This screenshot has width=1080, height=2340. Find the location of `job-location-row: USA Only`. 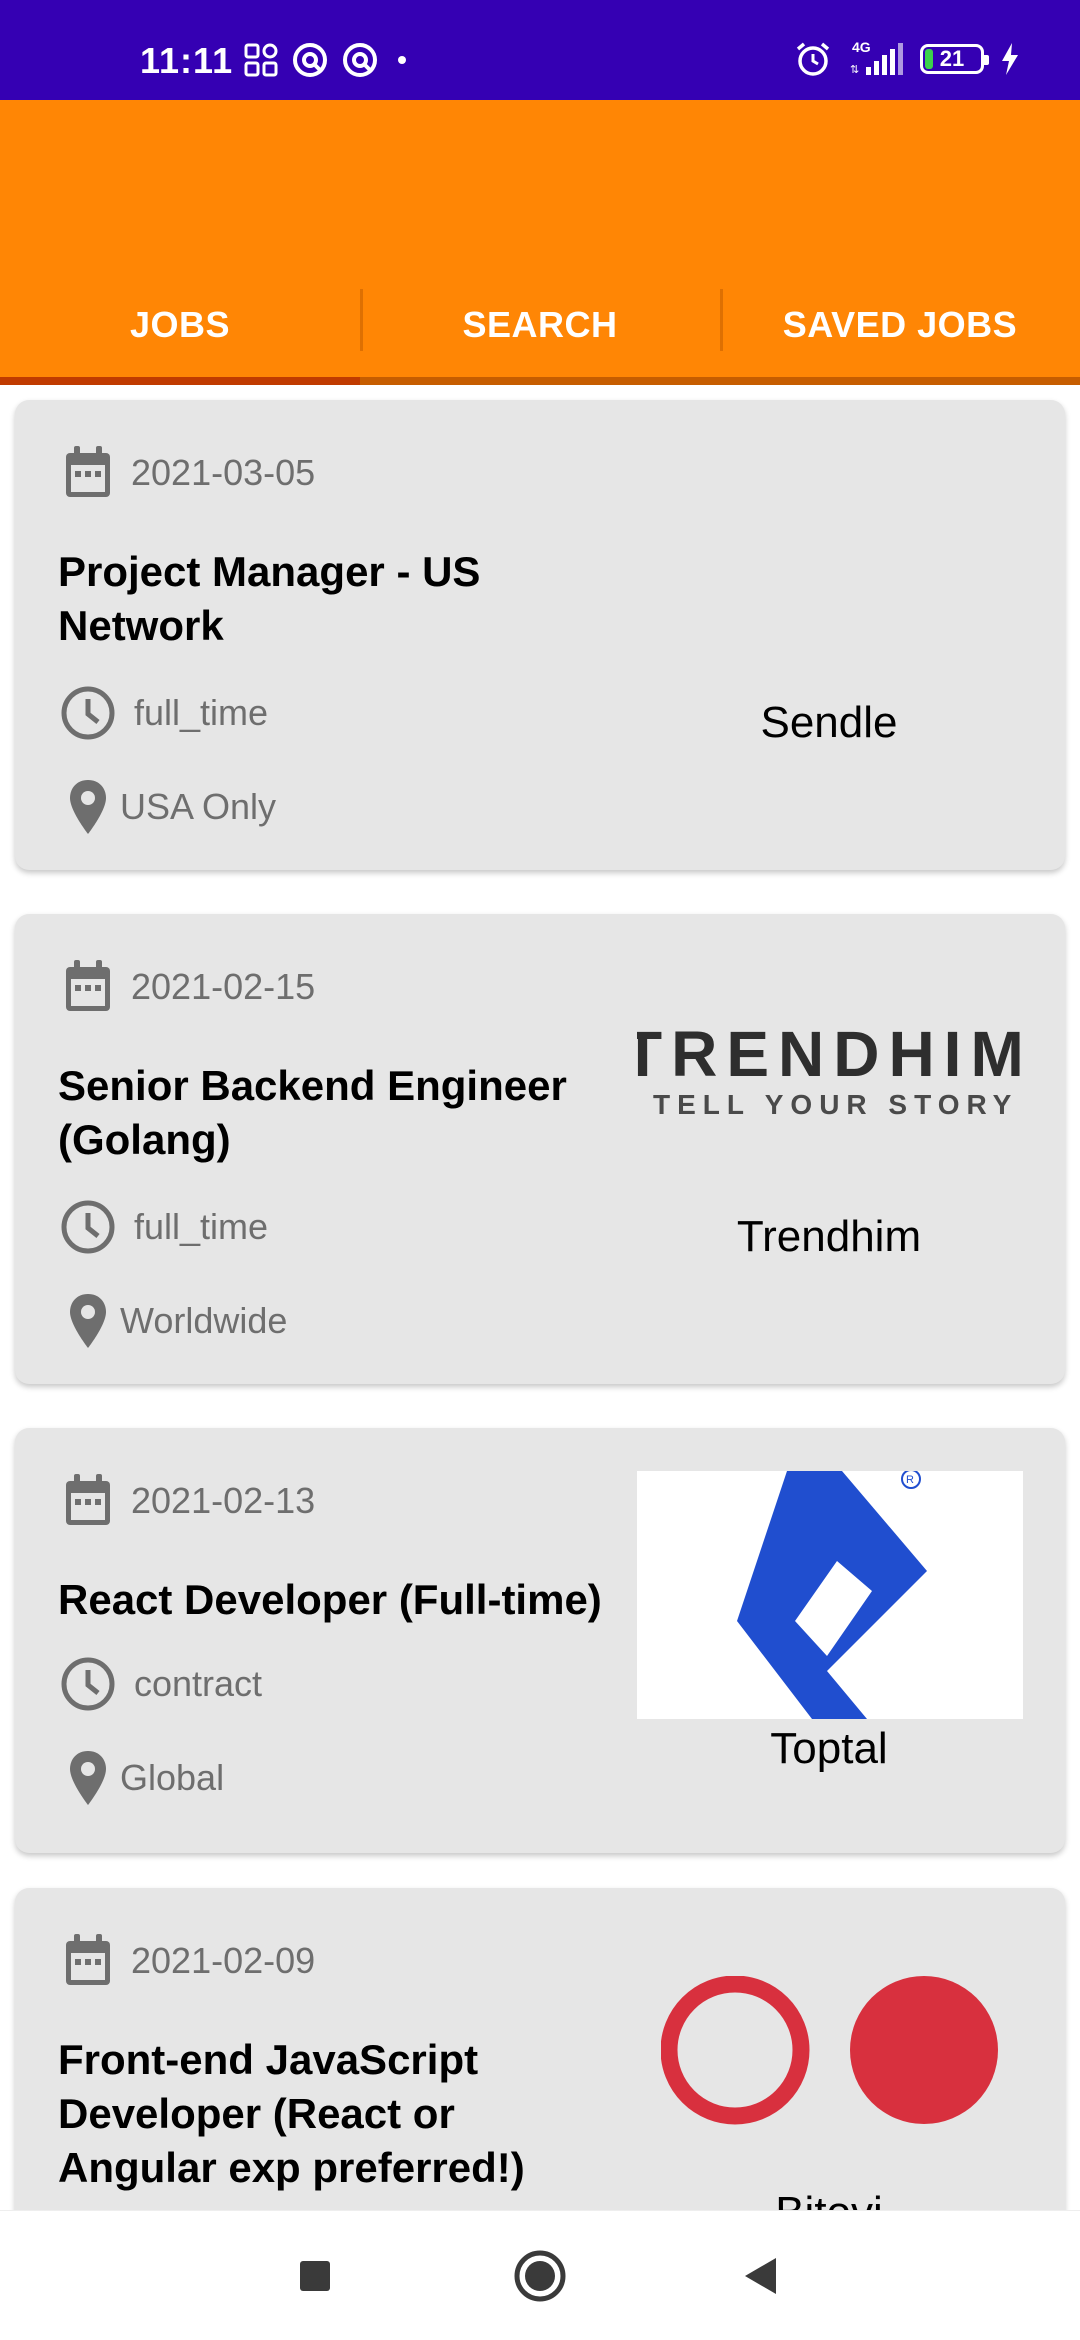

job-location-row: USA Only is located at coordinates (172, 807).